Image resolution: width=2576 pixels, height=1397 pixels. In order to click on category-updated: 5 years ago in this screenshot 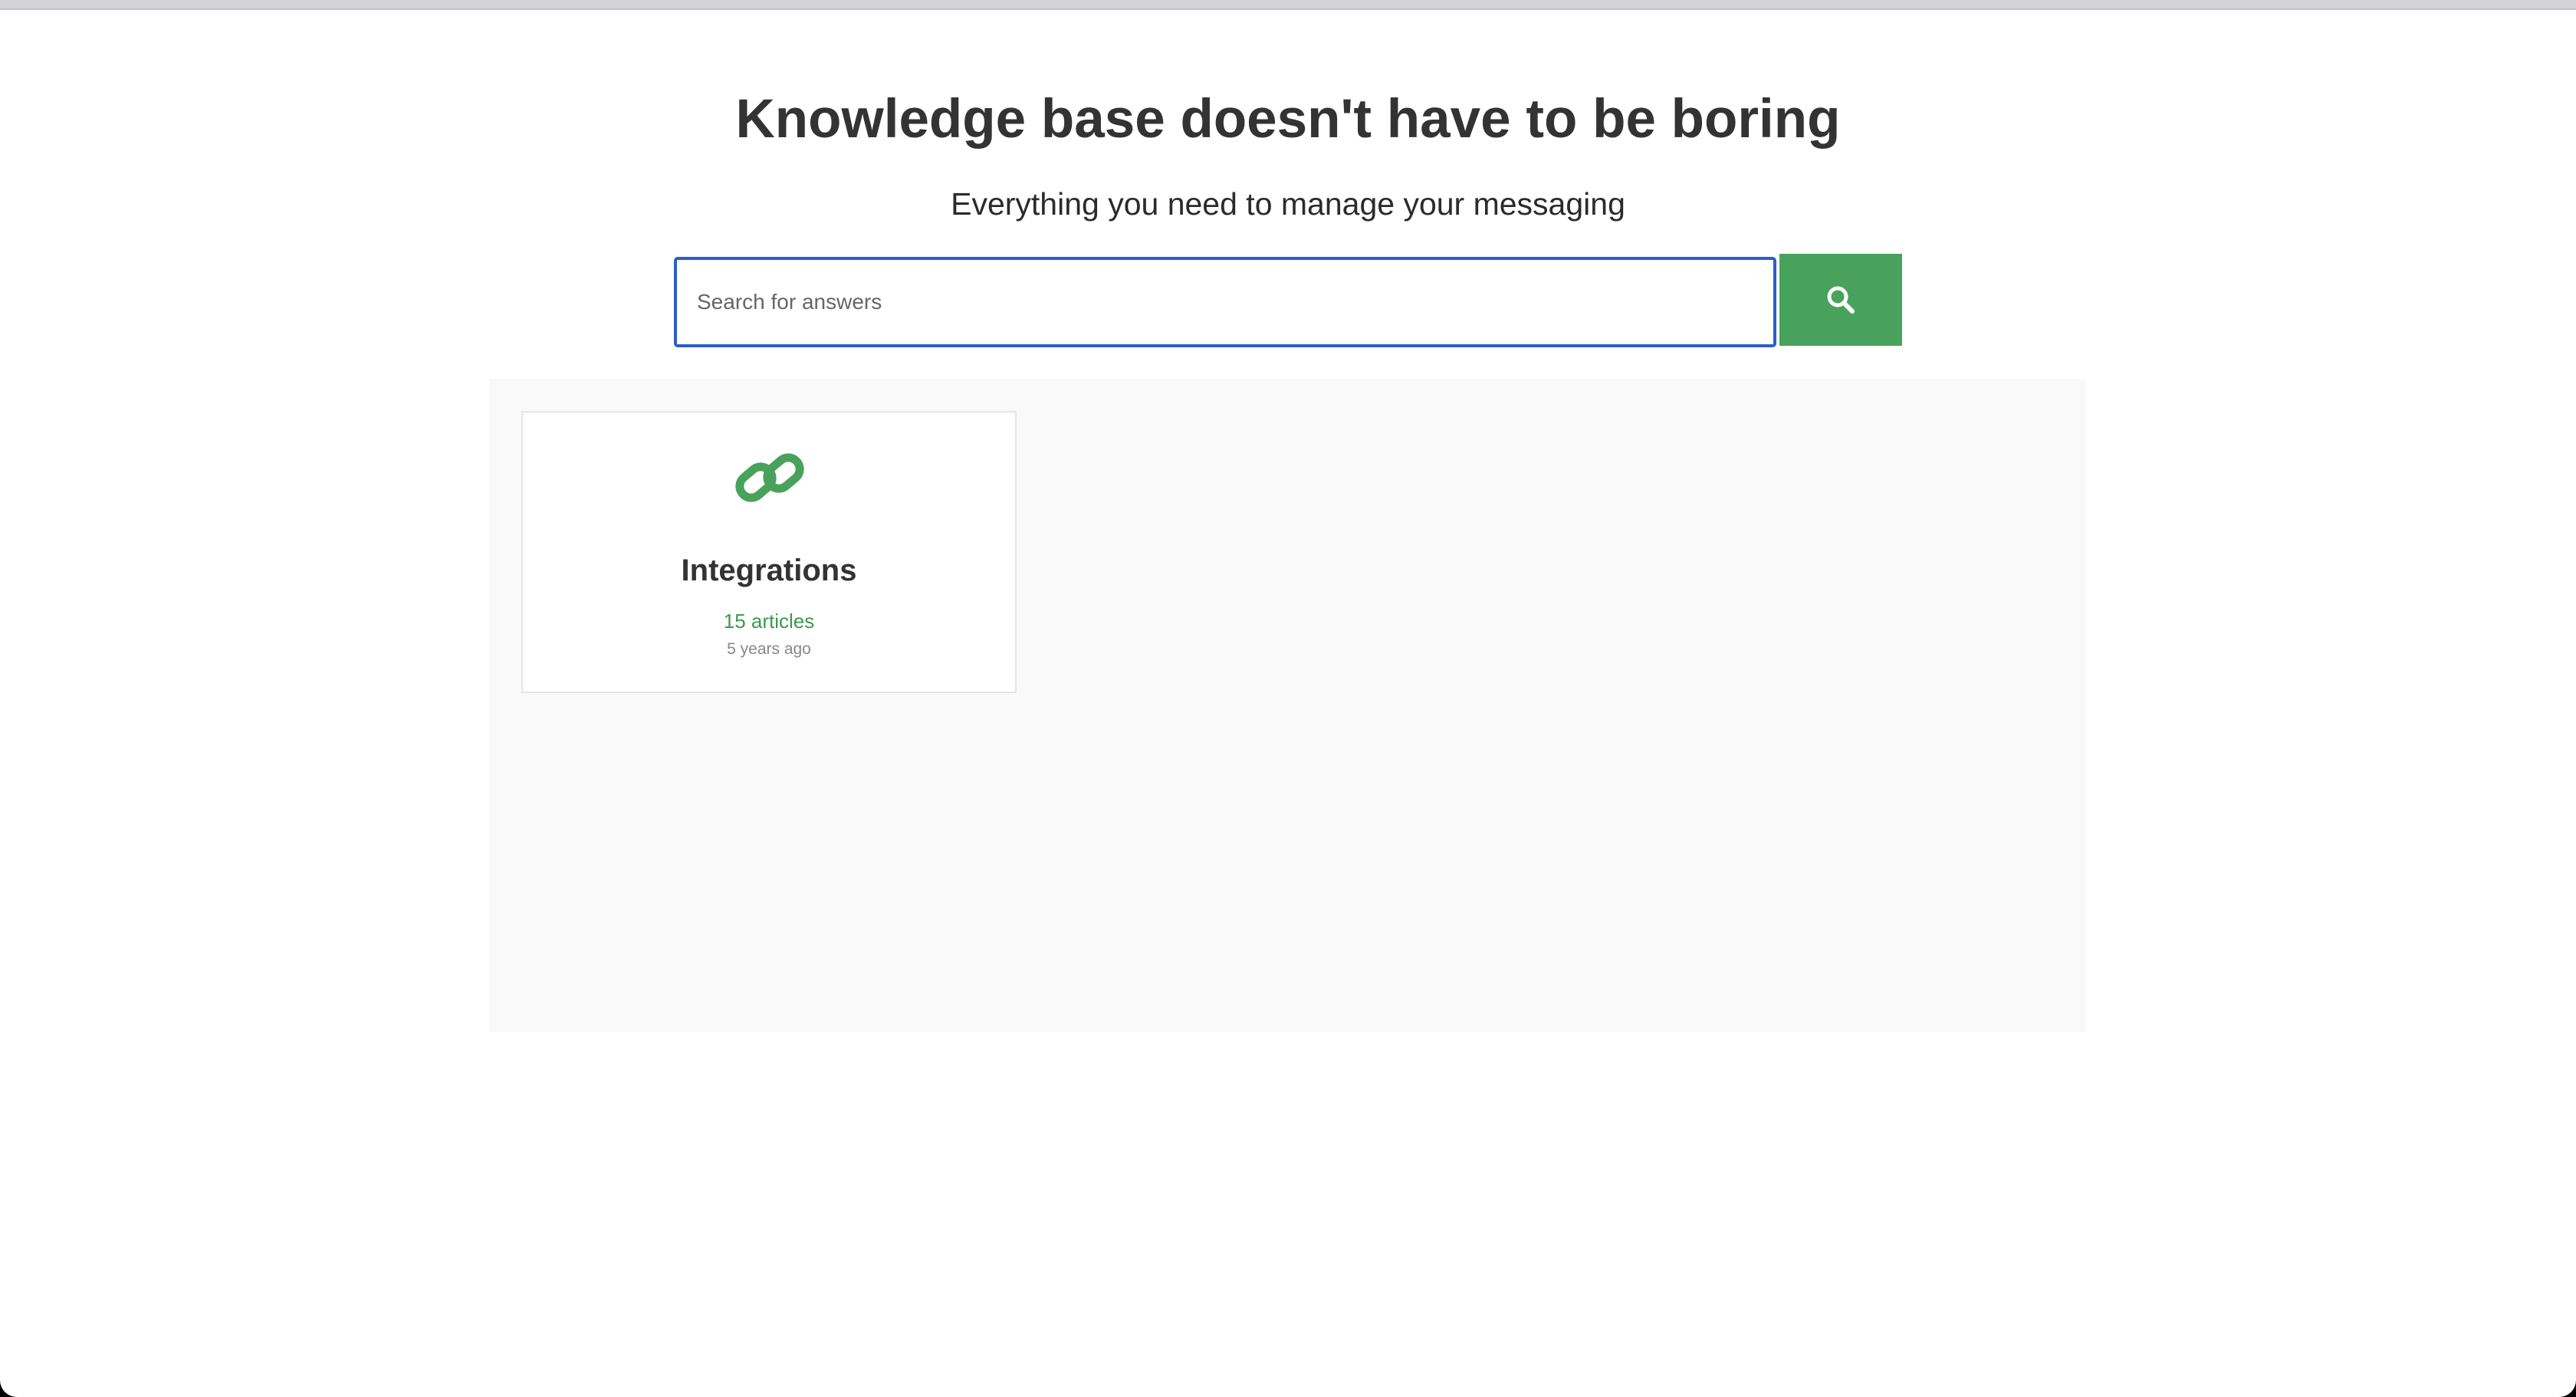, I will do `click(769, 649)`.